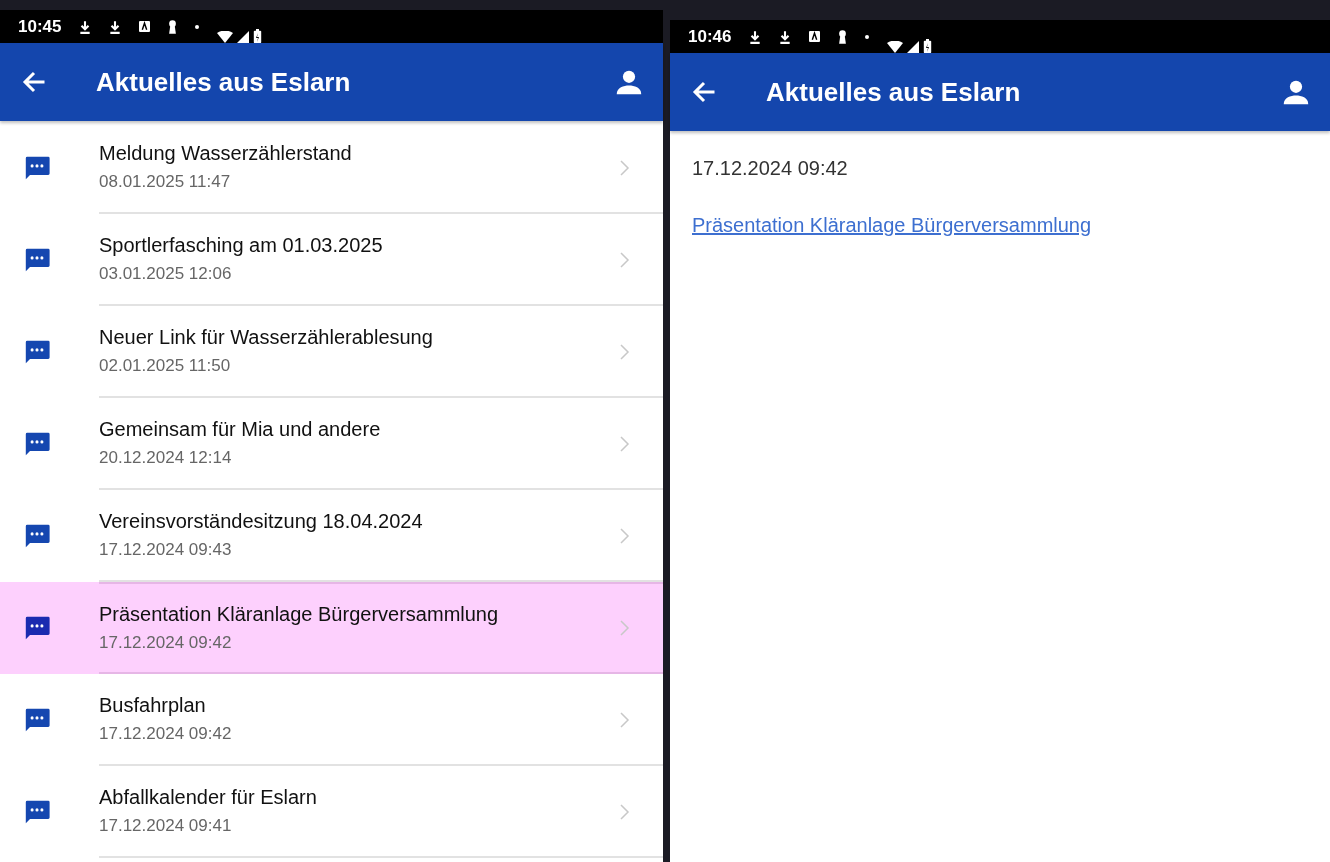  Describe the element at coordinates (166, 458) in the screenshot. I see `item-date: 20.12.2024 12:14` at that location.